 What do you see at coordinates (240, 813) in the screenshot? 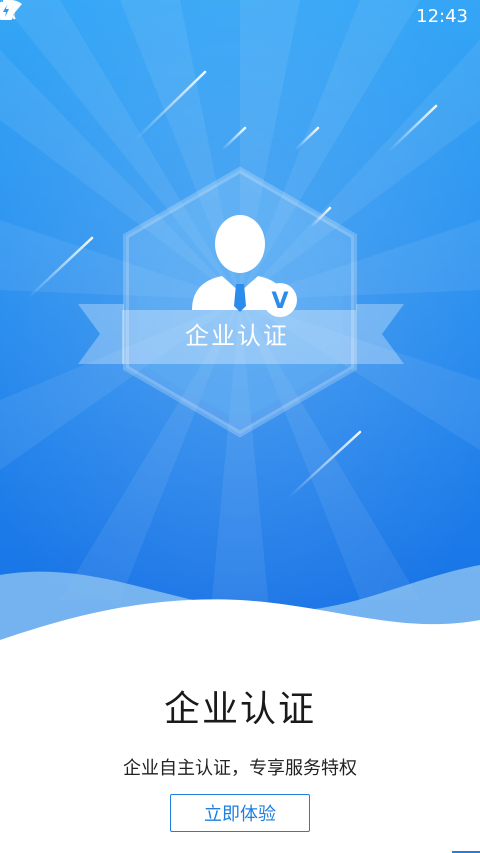
I see `try-now-button: 立即体验` at bounding box center [240, 813].